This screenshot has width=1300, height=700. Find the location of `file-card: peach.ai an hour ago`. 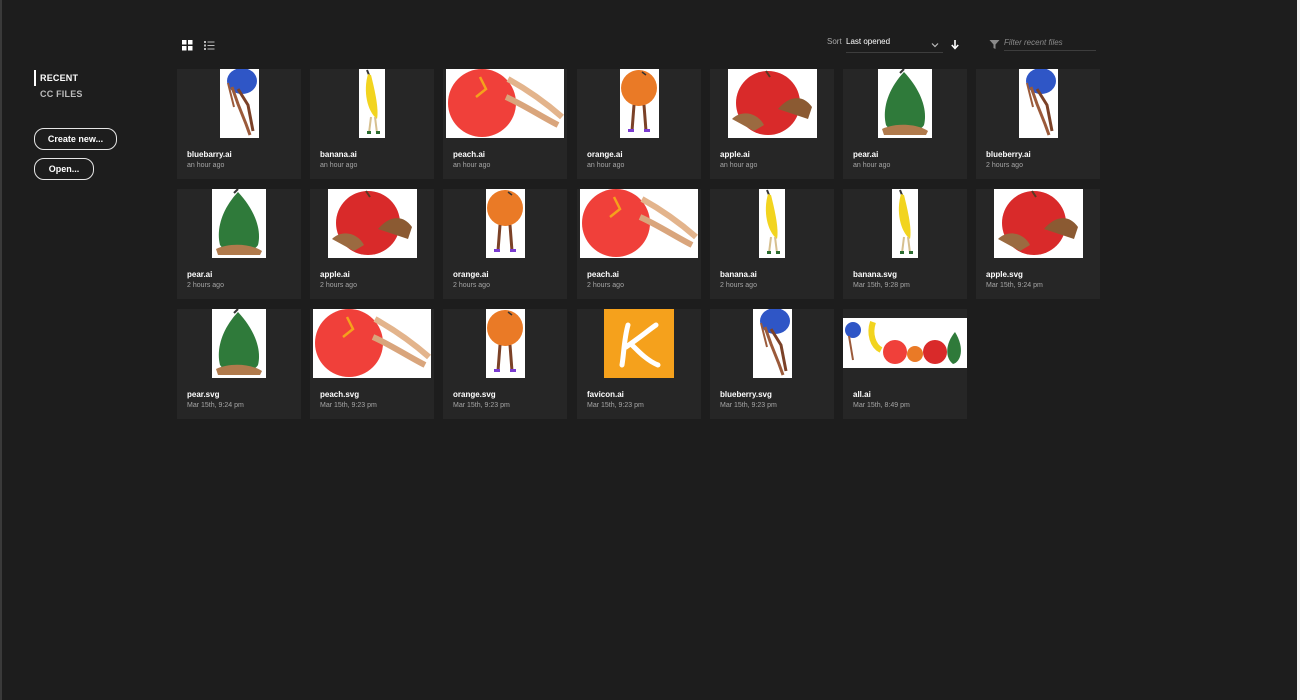

file-card: peach.ai an hour ago is located at coordinates (505, 124).